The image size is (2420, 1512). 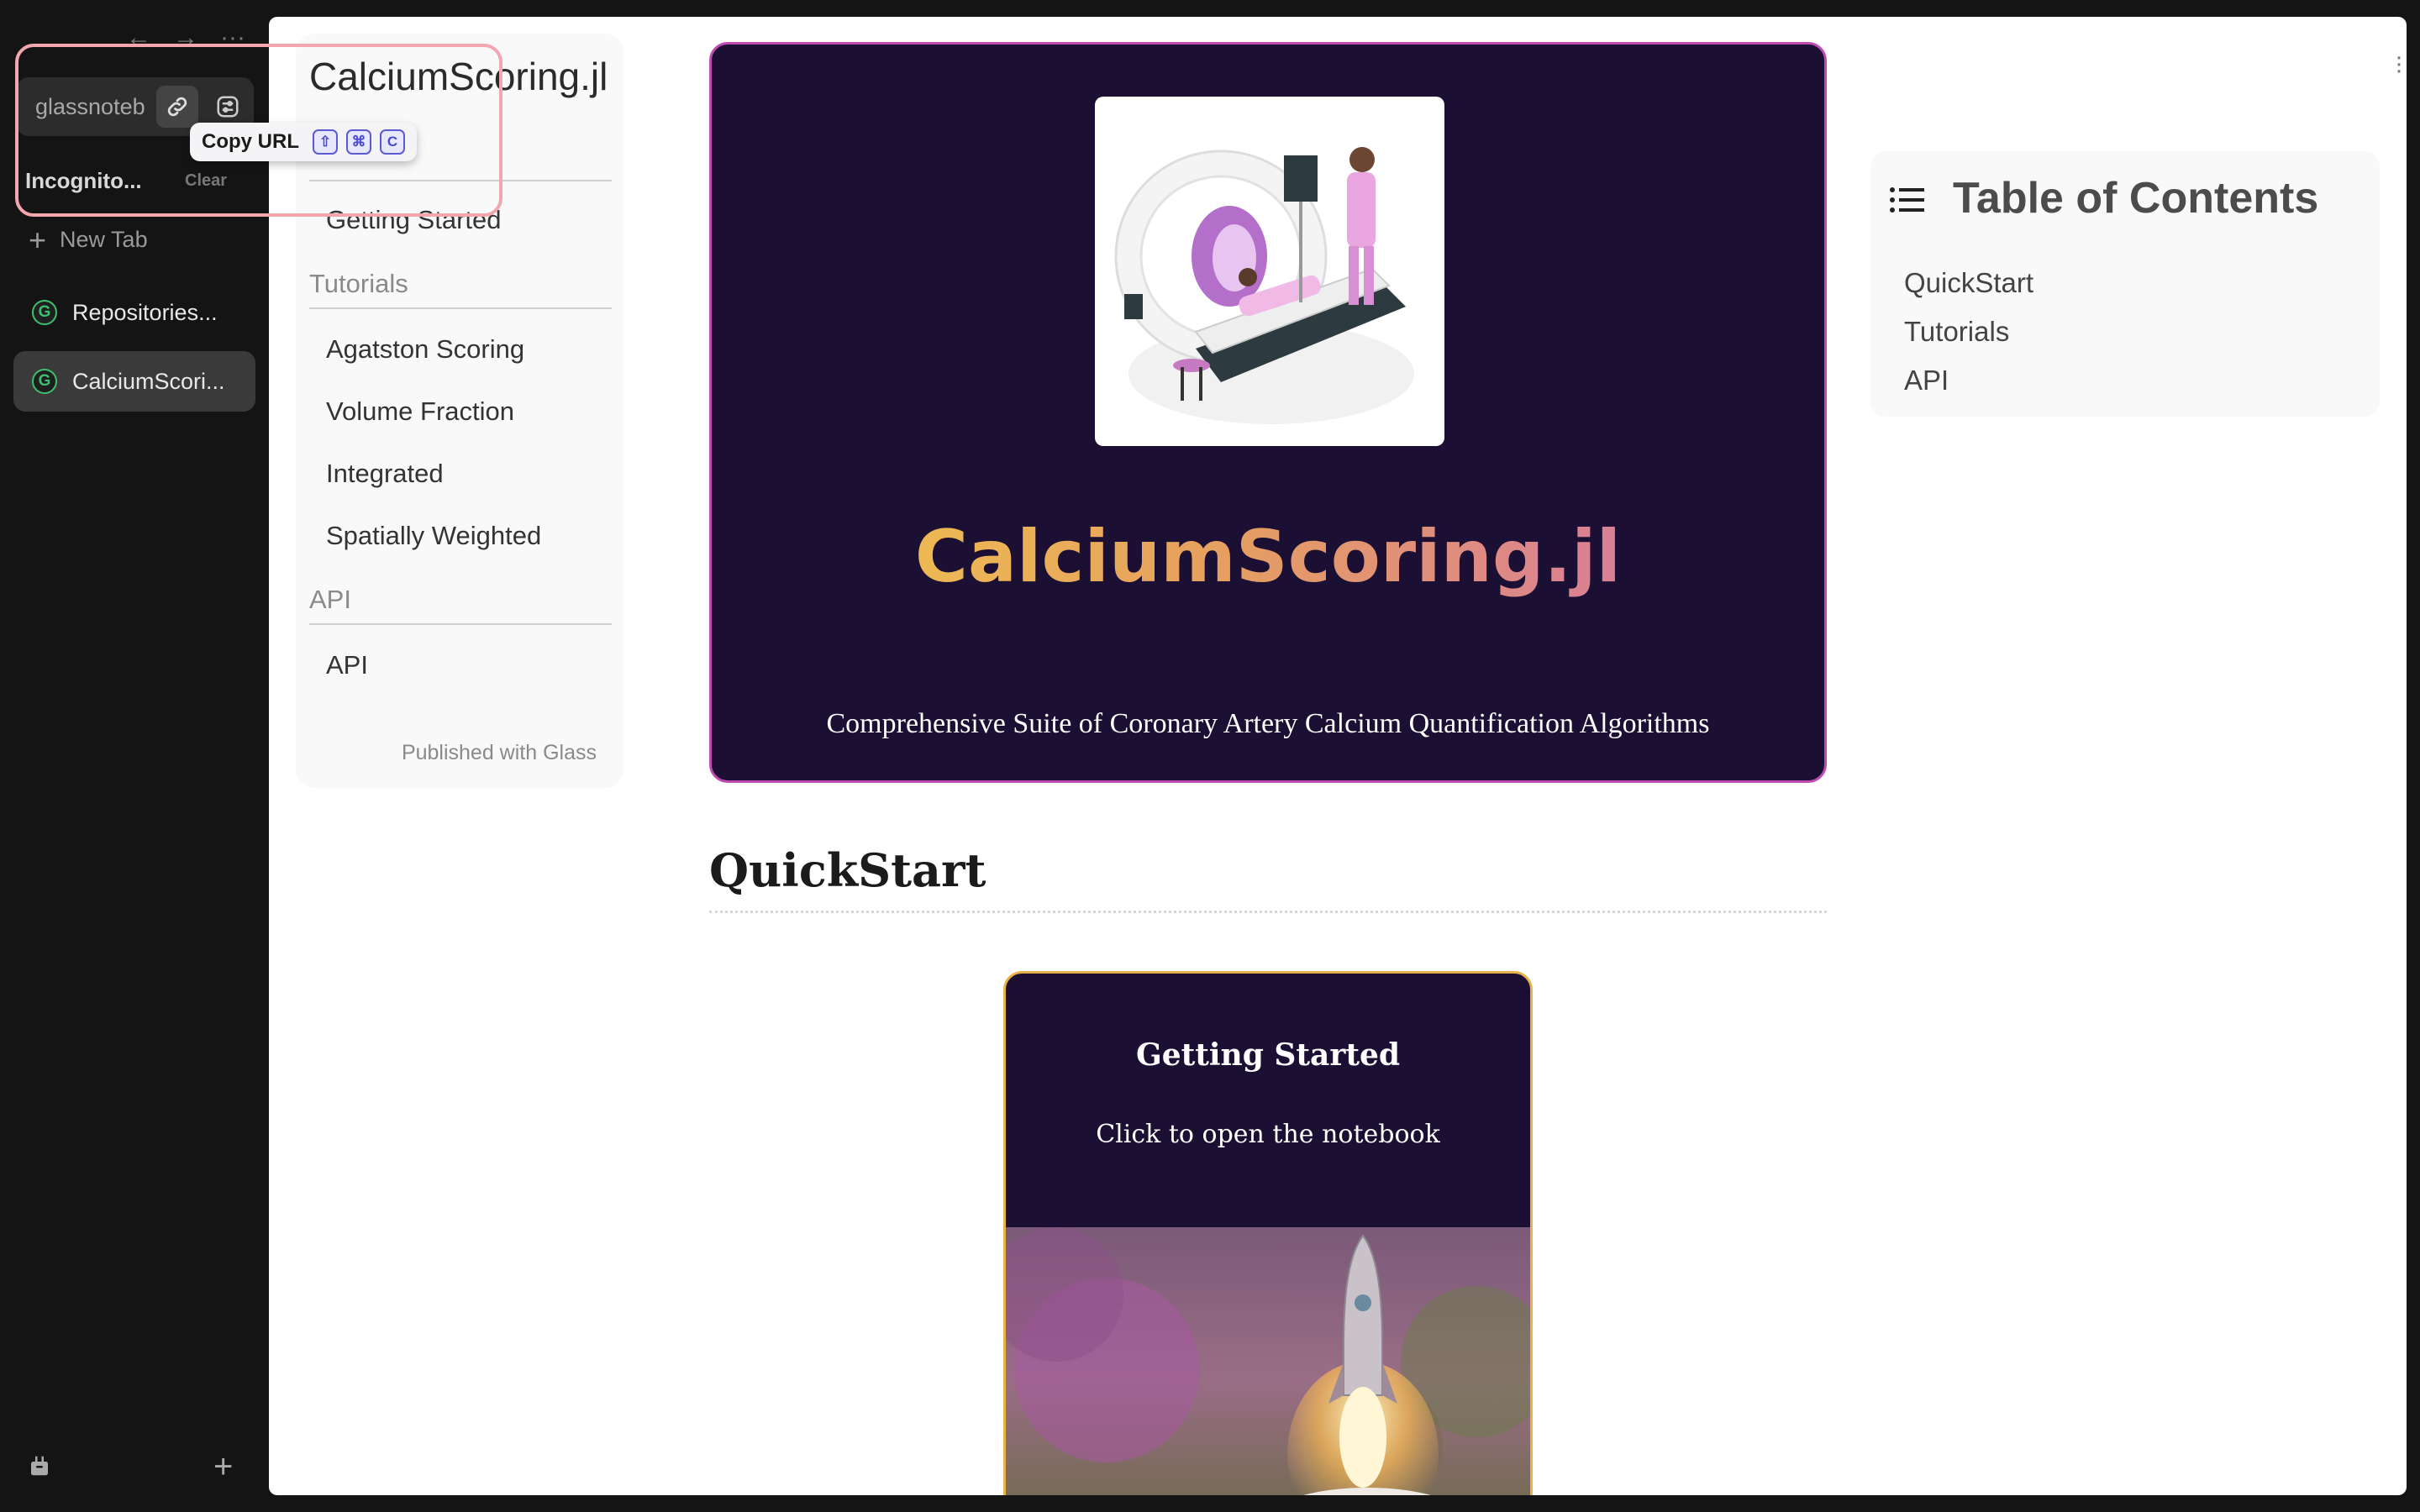 I want to click on published-with-glass-link: Published with Glass, so click(x=499, y=753).